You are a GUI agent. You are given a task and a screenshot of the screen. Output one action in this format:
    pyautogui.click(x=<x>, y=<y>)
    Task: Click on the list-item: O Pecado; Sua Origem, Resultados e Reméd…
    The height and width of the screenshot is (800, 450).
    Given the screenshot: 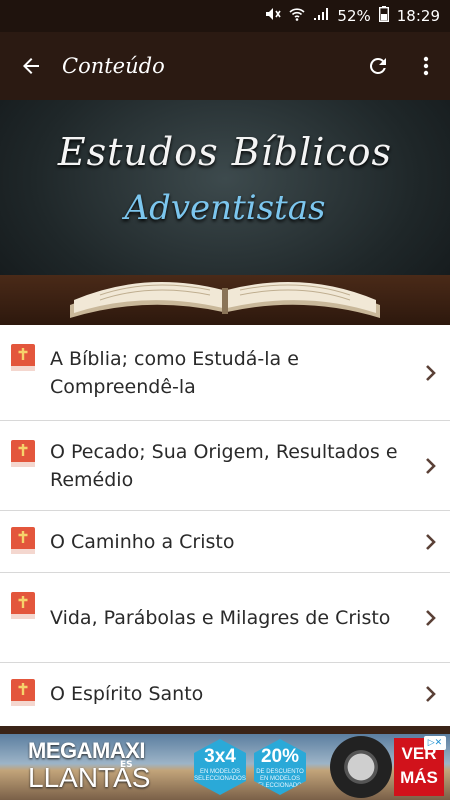 What is the action you would take?
    pyautogui.click(x=225, y=466)
    